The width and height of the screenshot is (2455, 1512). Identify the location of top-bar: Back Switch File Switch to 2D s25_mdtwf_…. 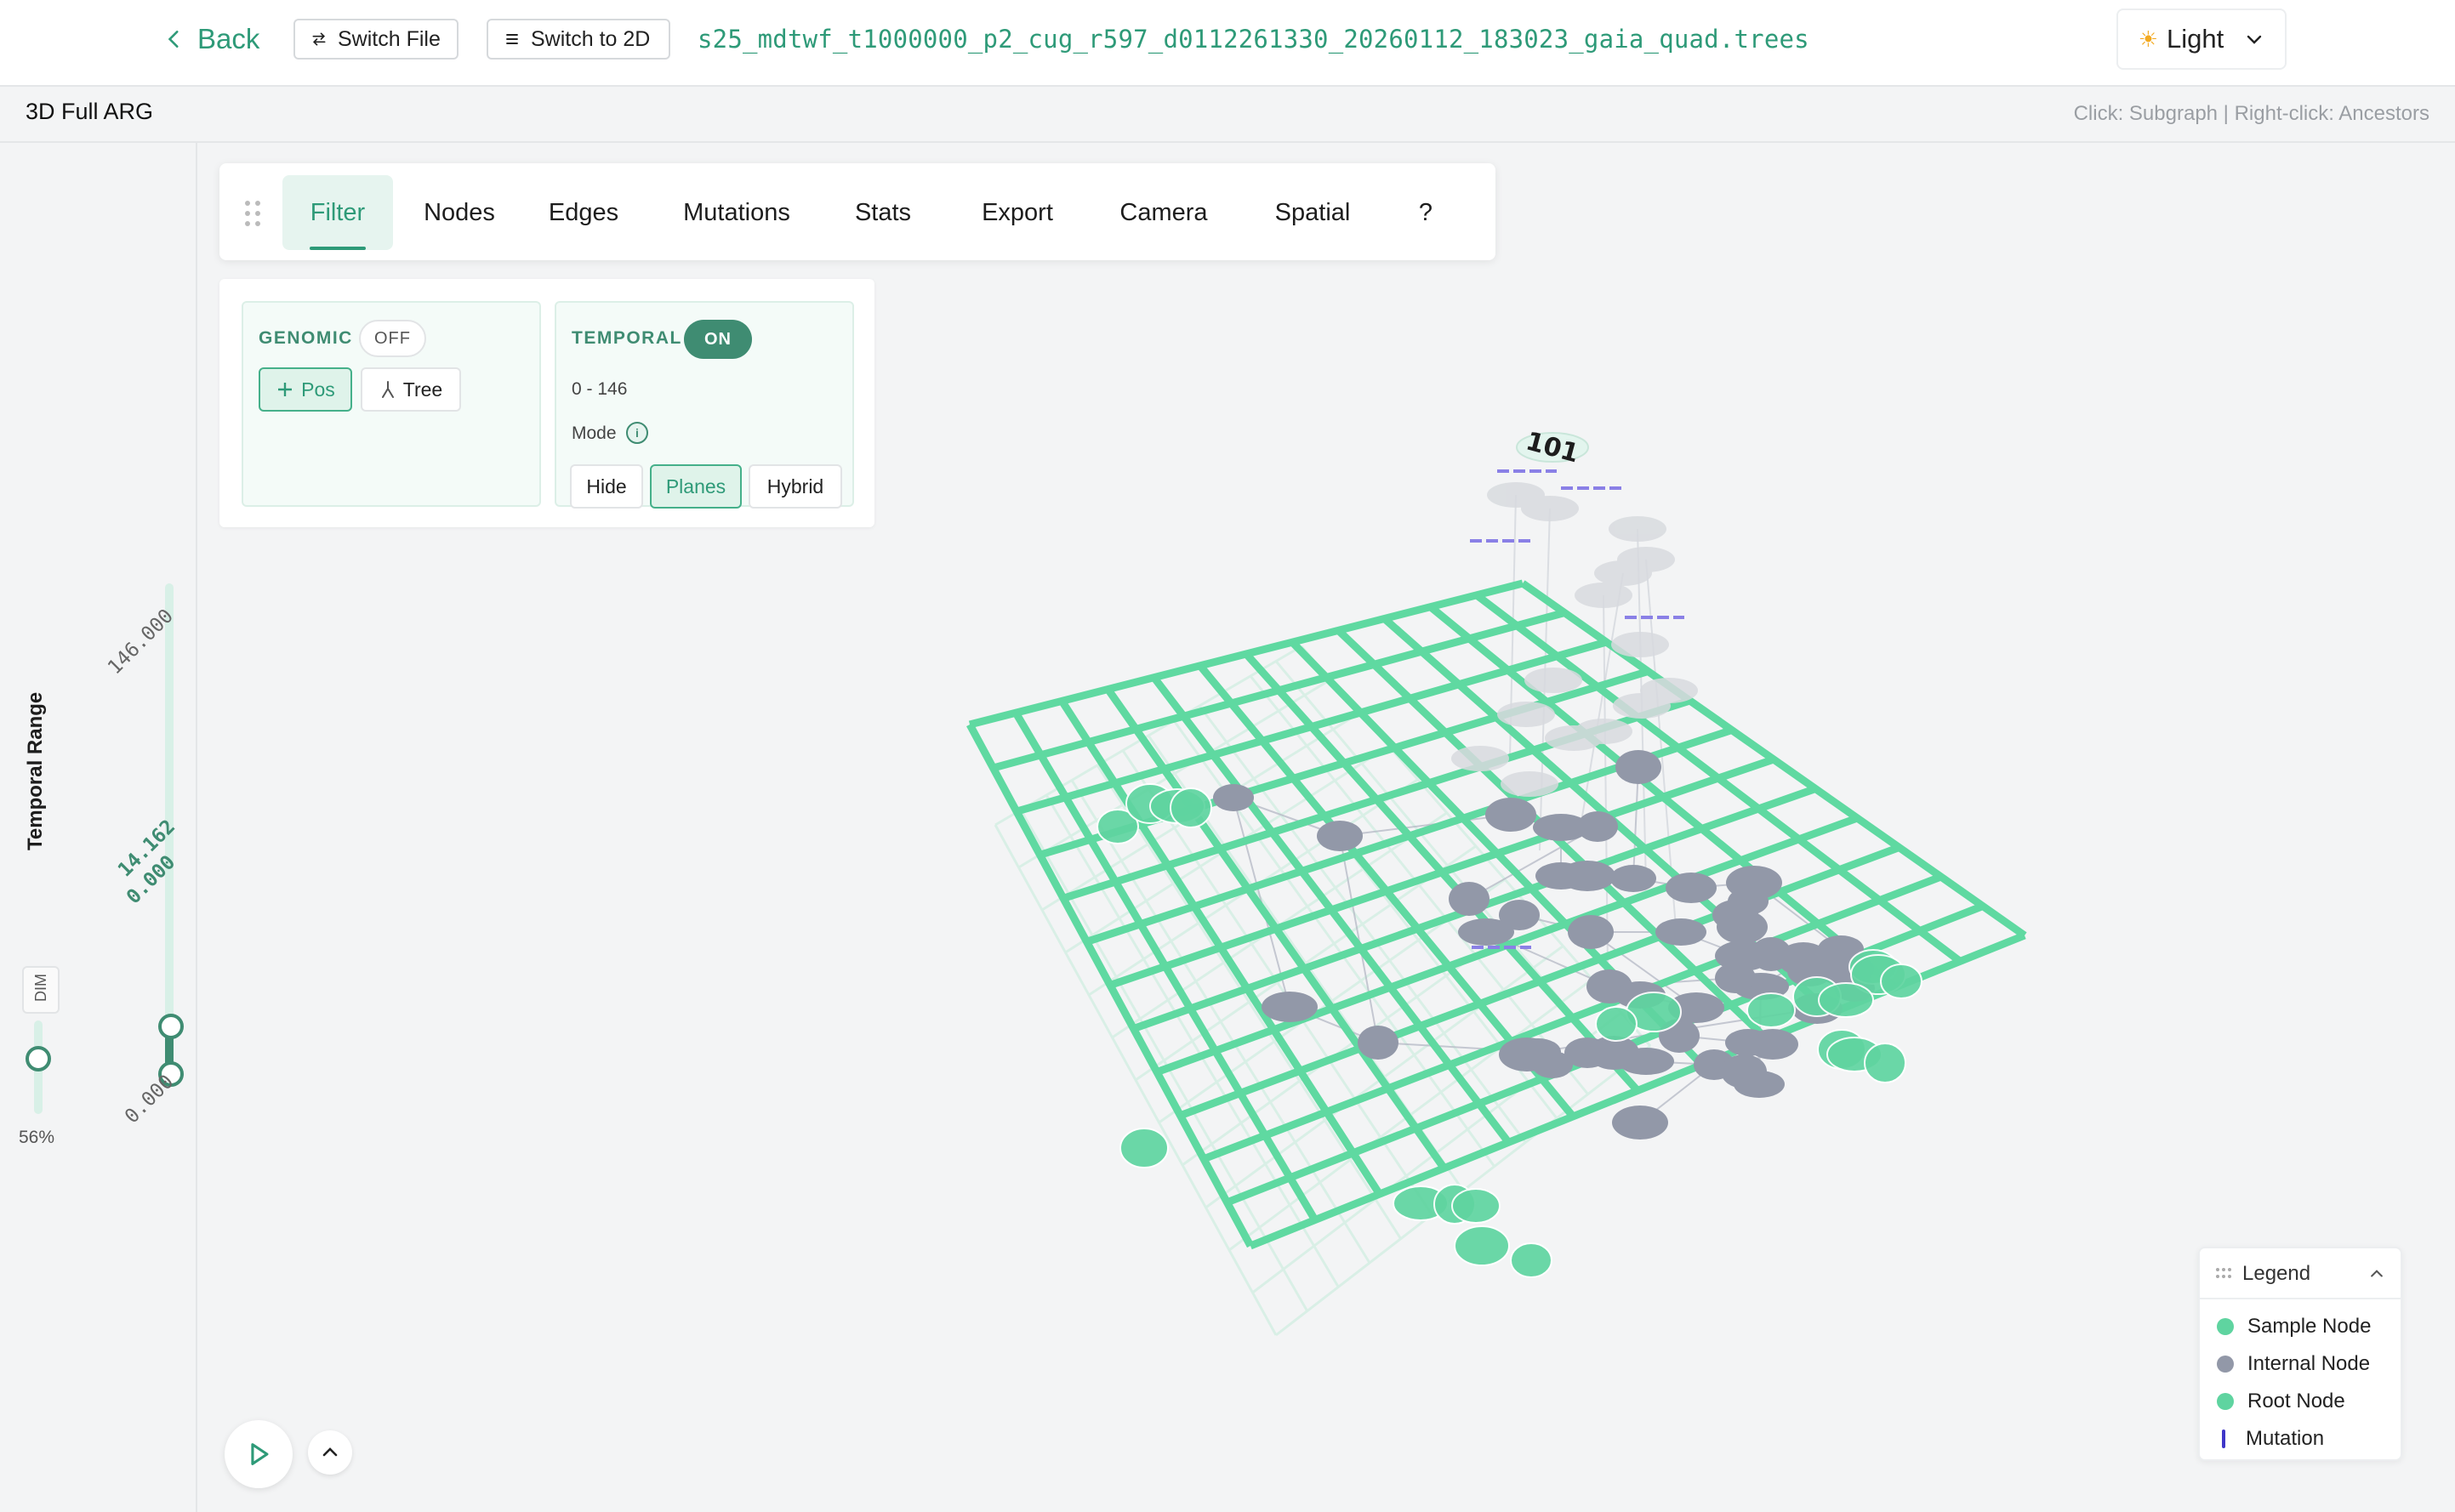
(1227, 43).